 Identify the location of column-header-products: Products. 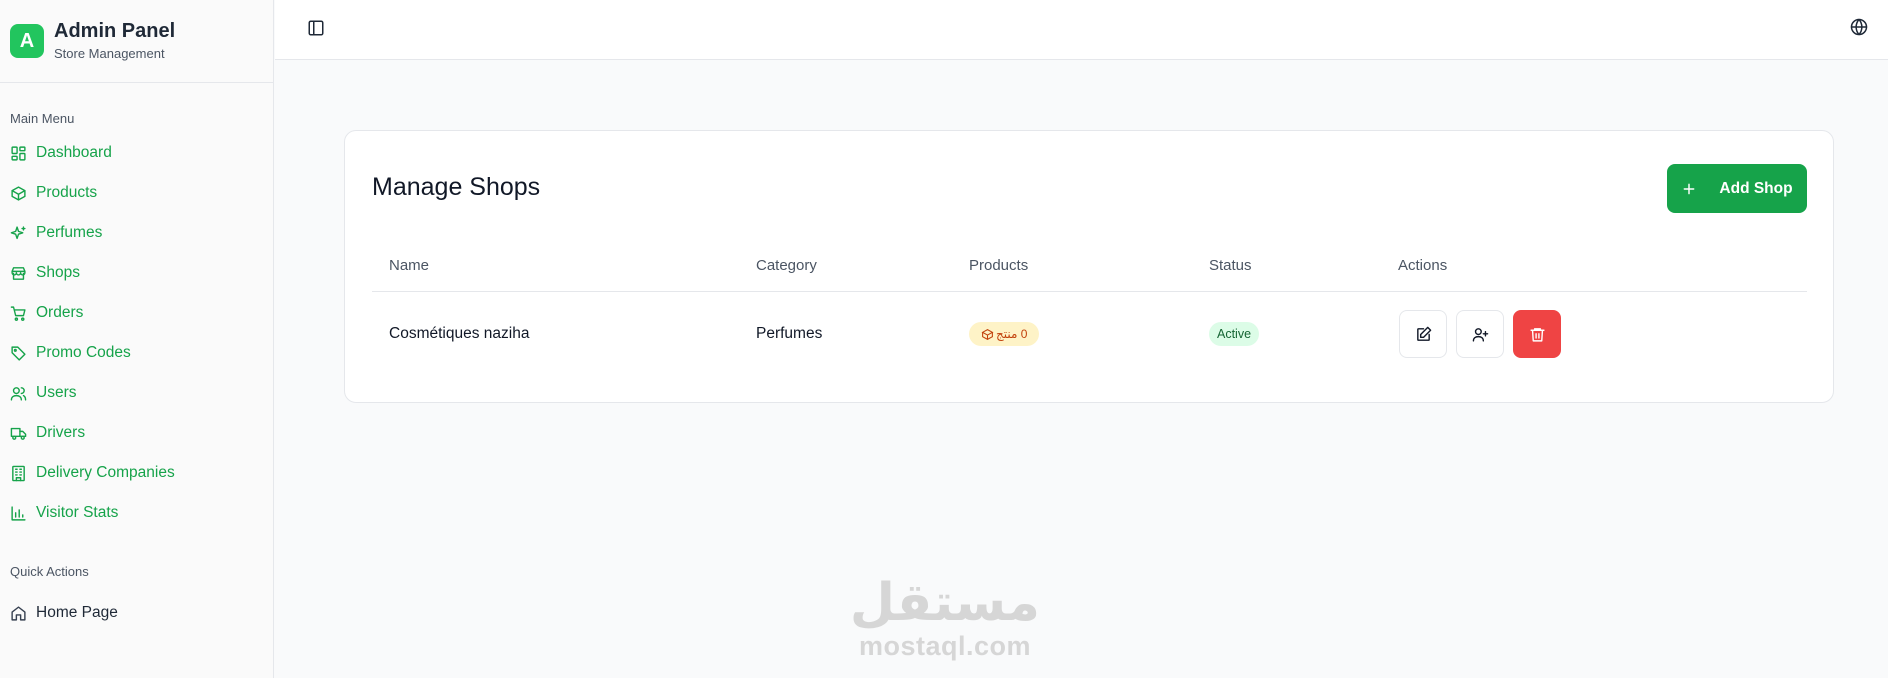
(999, 265).